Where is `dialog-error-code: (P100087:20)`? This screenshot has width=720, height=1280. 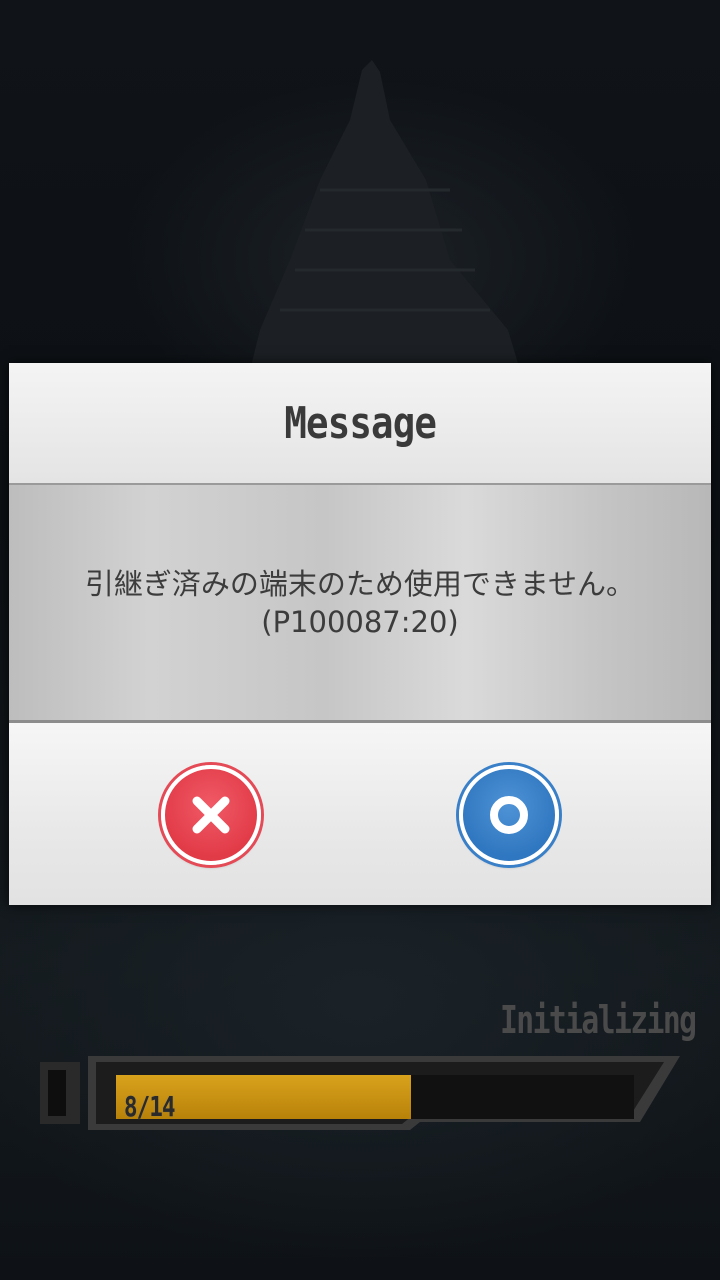
dialog-error-code: (P100087:20) is located at coordinates (360, 621).